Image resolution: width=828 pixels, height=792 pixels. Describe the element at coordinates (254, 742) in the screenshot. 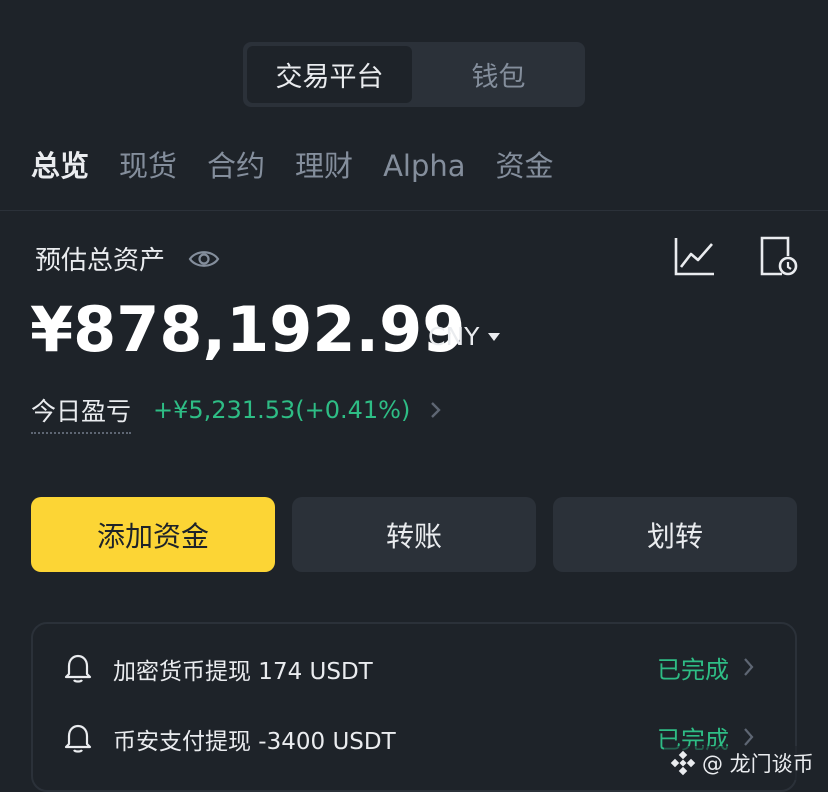

I see `notification-text: 币安支付提现 -3400 USDT` at that location.